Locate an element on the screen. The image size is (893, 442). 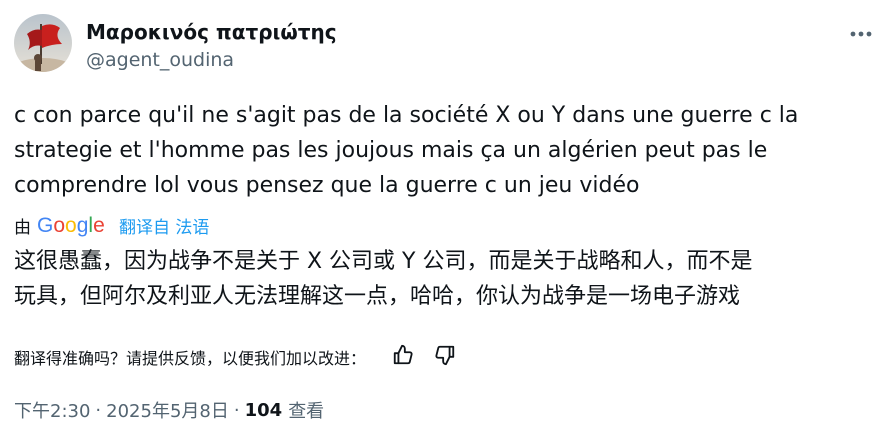
views-label: 查看 is located at coordinates (306, 411).